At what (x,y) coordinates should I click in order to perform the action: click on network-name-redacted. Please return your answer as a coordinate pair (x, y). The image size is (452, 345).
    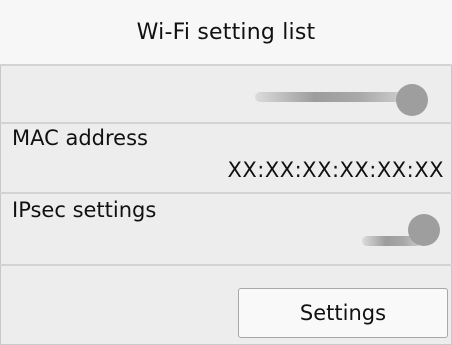
    Looking at the image, I should click on (330, 97).